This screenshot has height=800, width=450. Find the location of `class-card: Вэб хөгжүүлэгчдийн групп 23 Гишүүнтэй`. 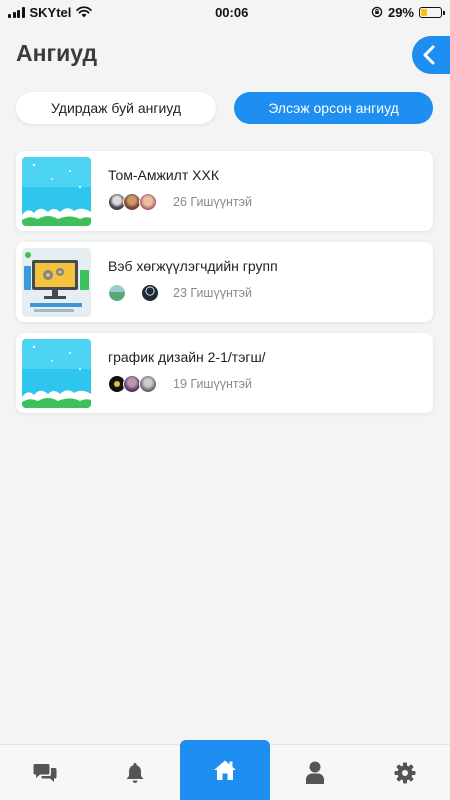

class-card: Вэб хөгжүүлэгчдийн групп 23 Гишүүнтэй is located at coordinates (224, 282).